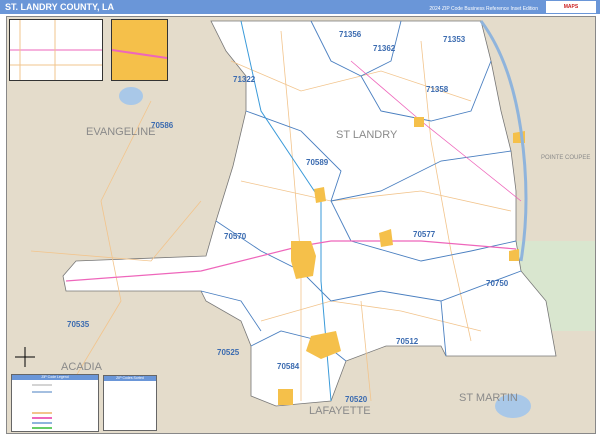 This screenshot has height=438, width=600. Describe the element at coordinates (407, 341) in the screenshot. I see `zip-label: 70512` at that location.